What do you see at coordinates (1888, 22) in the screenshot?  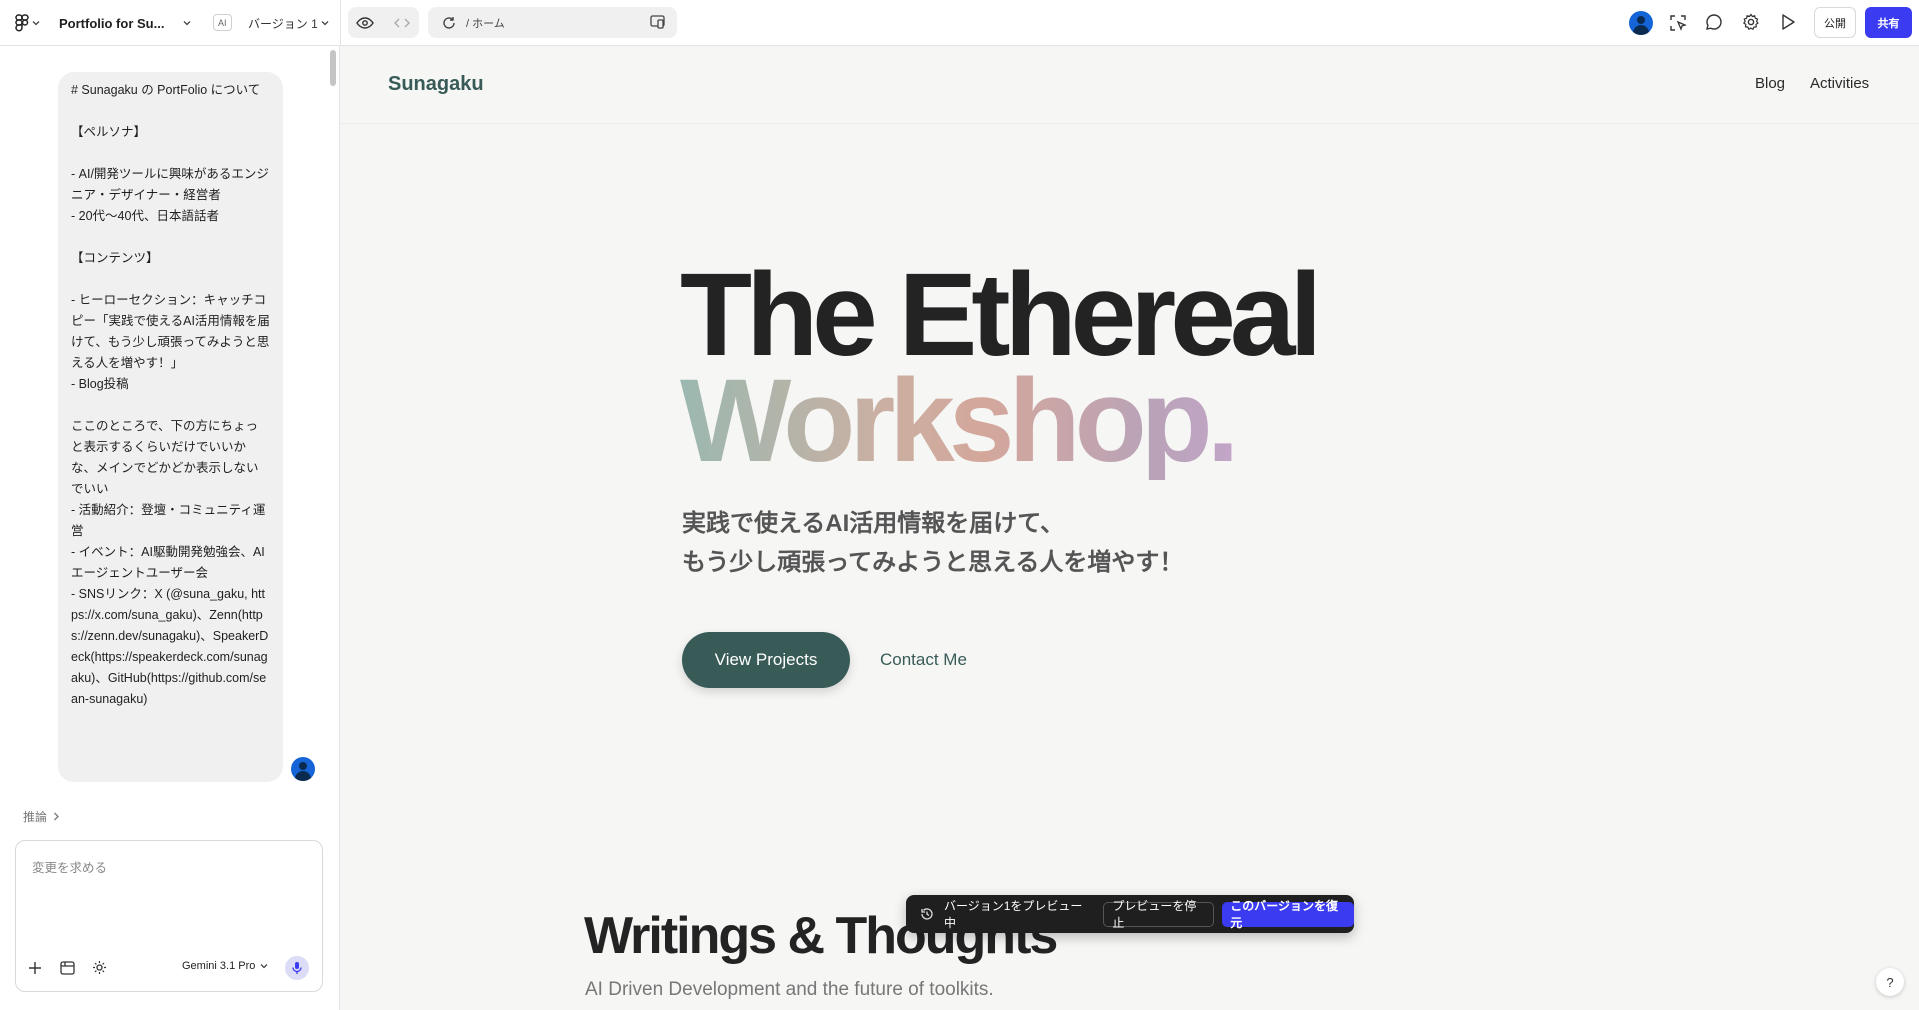 I see `share-button: 共有` at bounding box center [1888, 22].